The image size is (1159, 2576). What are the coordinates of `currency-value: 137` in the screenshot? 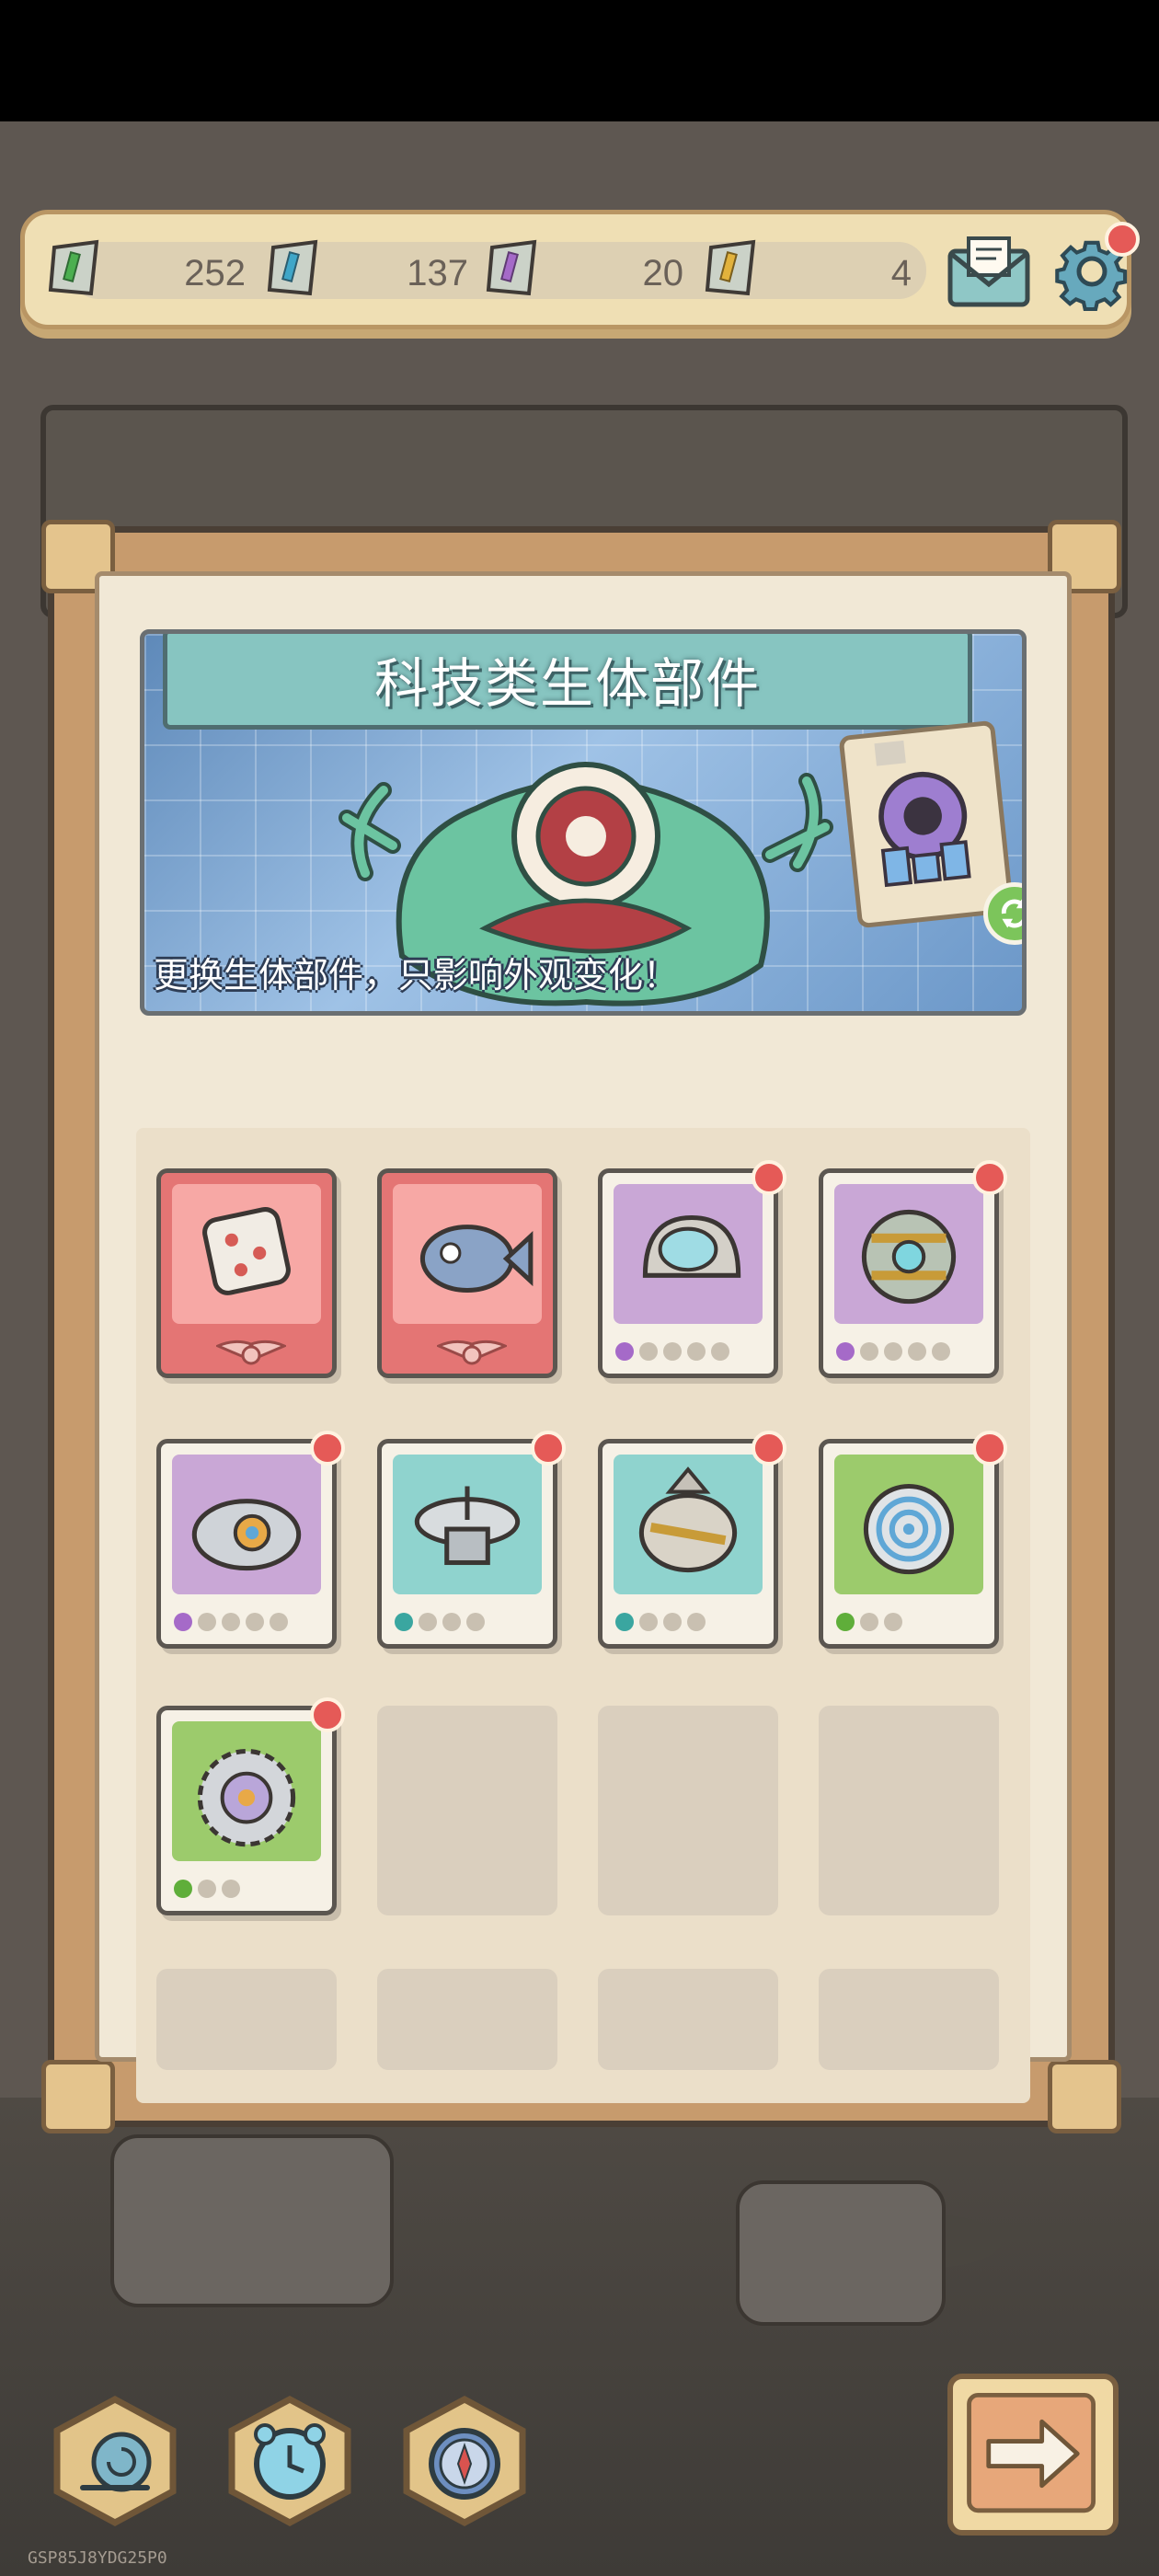 It's located at (437, 273).